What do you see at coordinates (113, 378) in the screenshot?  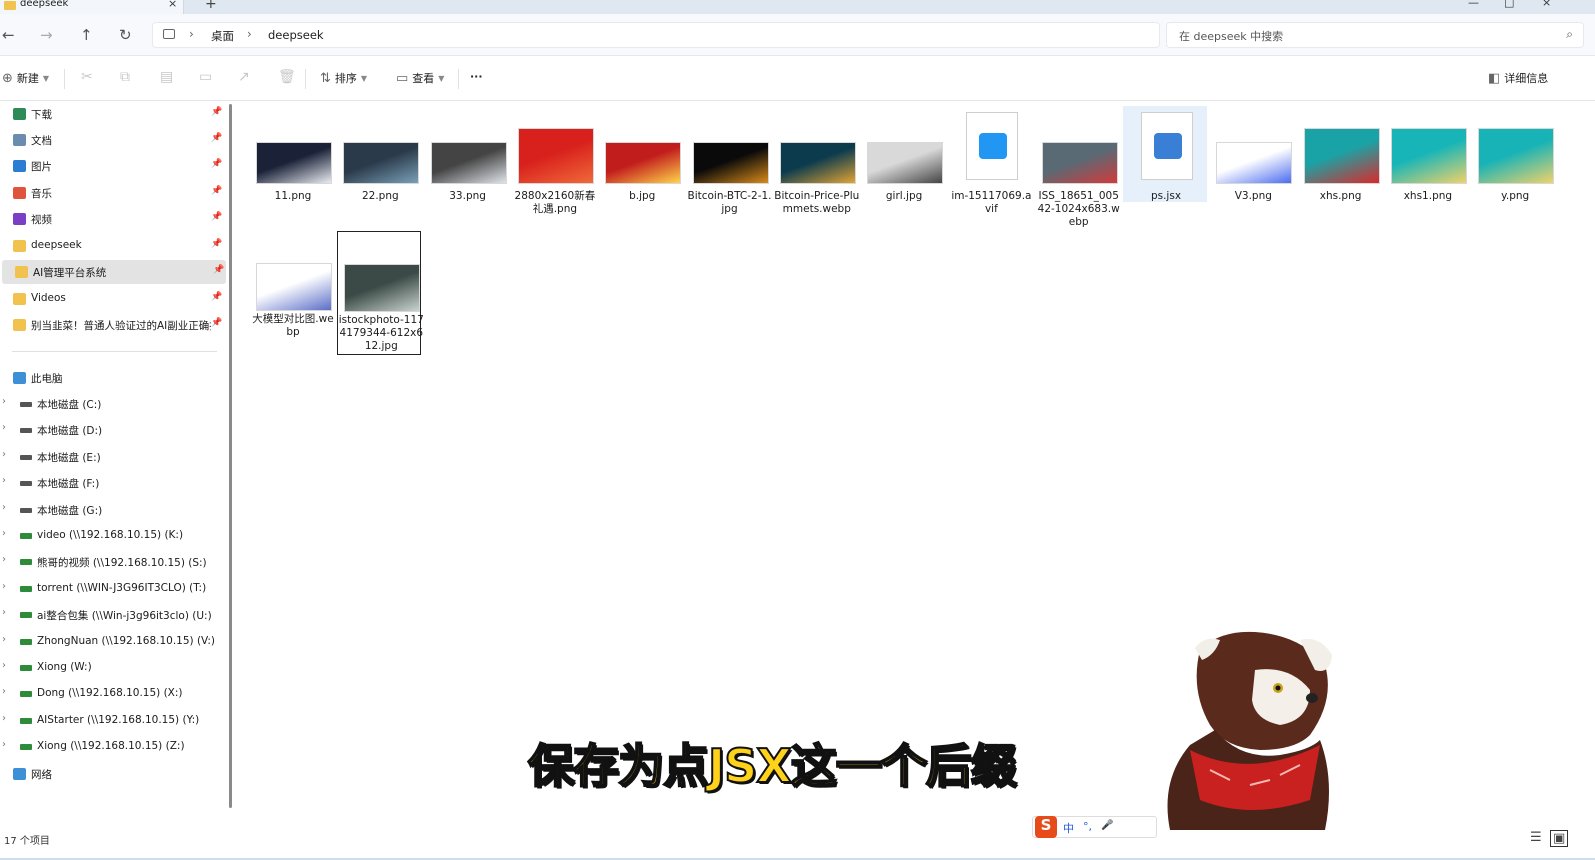 I see `sidebar-item-this-pc: 此电脑` at bounding box center [113, 378].